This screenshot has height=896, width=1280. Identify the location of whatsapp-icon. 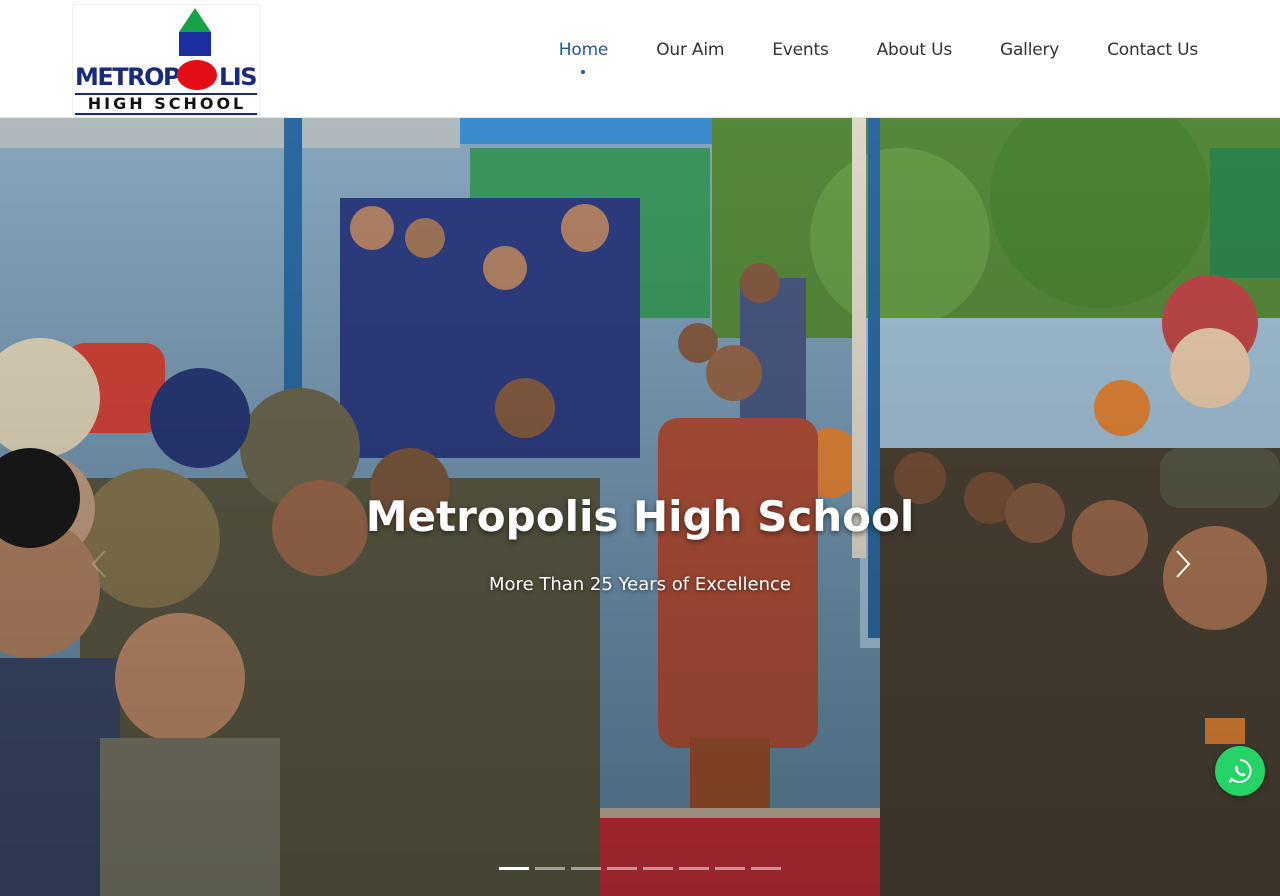
(1240, 771).